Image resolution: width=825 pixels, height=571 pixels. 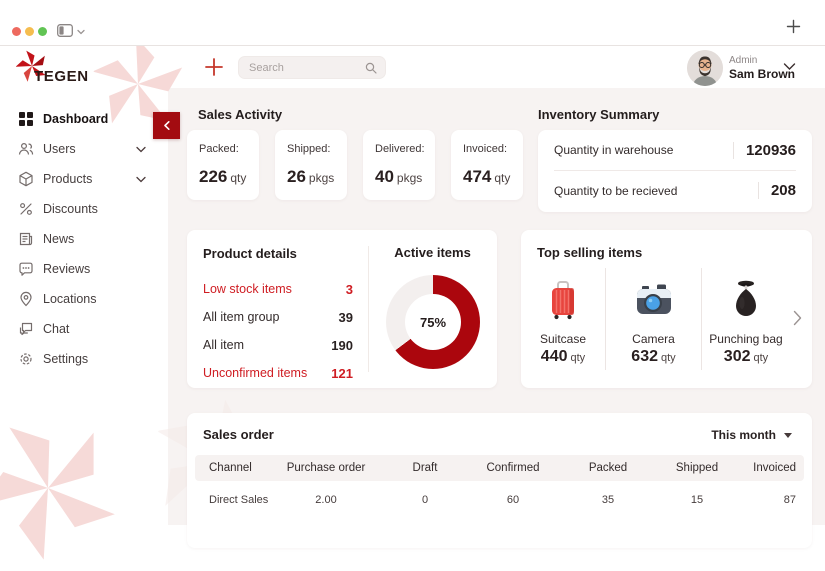 I want to click on chevron-right-icon, so click(x=797, y=318).